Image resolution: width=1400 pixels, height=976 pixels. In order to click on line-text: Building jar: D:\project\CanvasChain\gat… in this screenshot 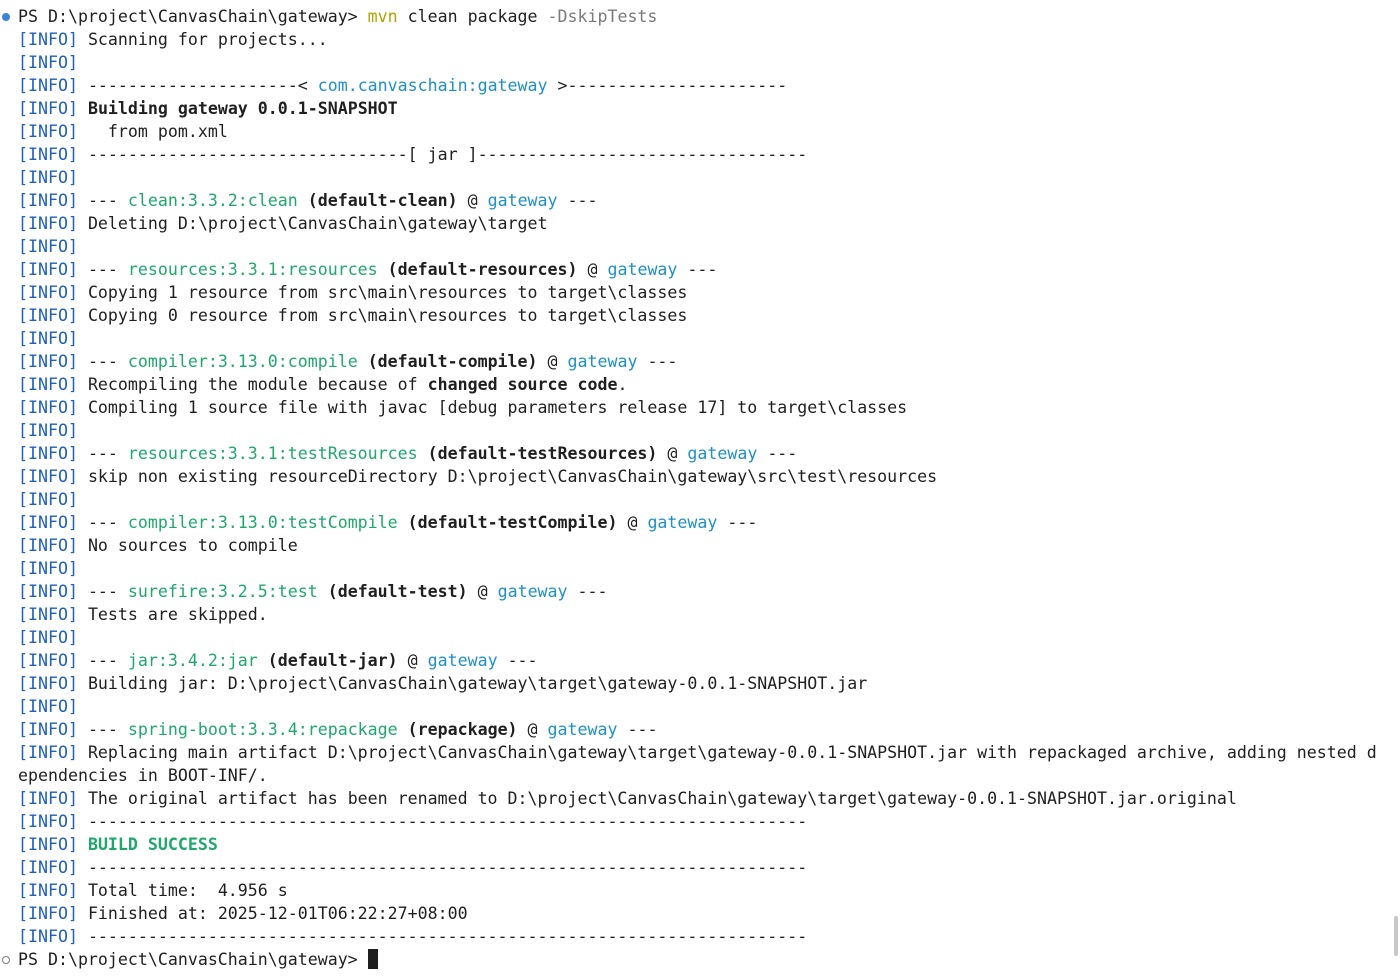, I will do `click(472, 683)`.